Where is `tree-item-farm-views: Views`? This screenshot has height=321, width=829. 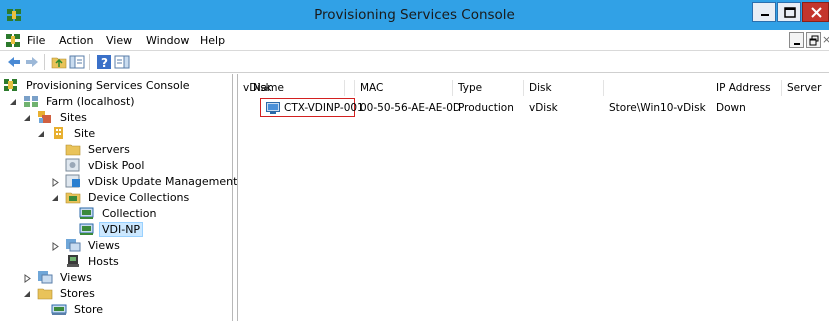 tree-item-farm-views: Views is located at coordinates (59, 277).